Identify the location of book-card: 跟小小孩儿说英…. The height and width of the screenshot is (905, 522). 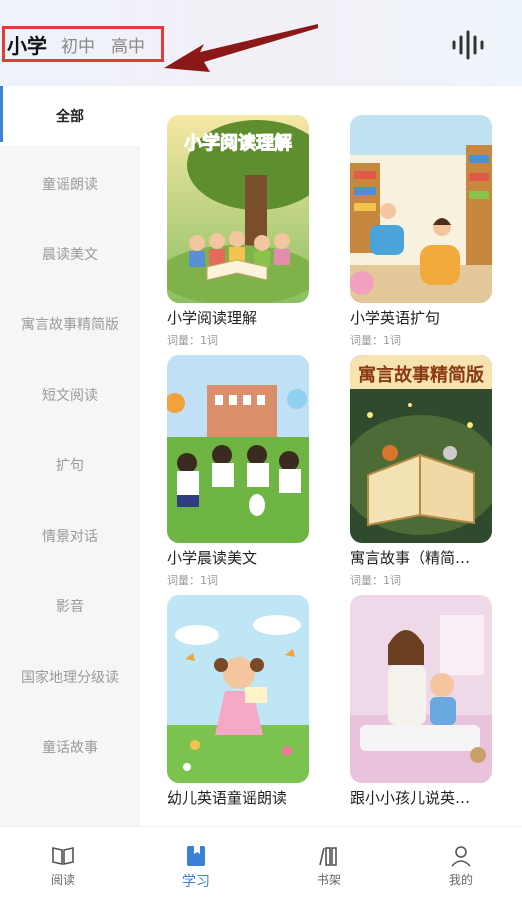
(425, 701).